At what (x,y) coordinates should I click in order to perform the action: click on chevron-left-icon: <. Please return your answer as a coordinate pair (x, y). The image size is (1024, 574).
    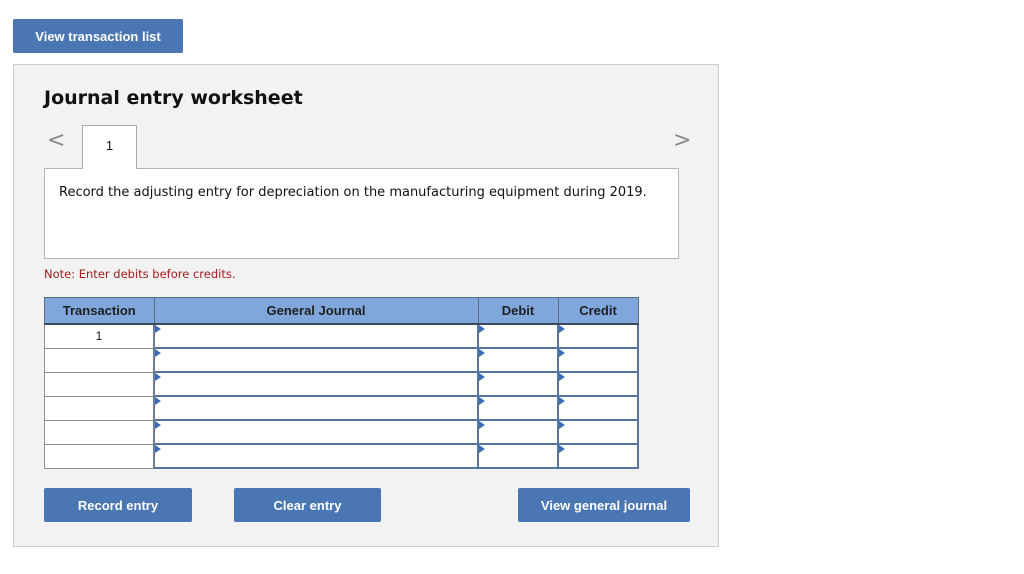
    Looking at the image, I should click on (56, 141).